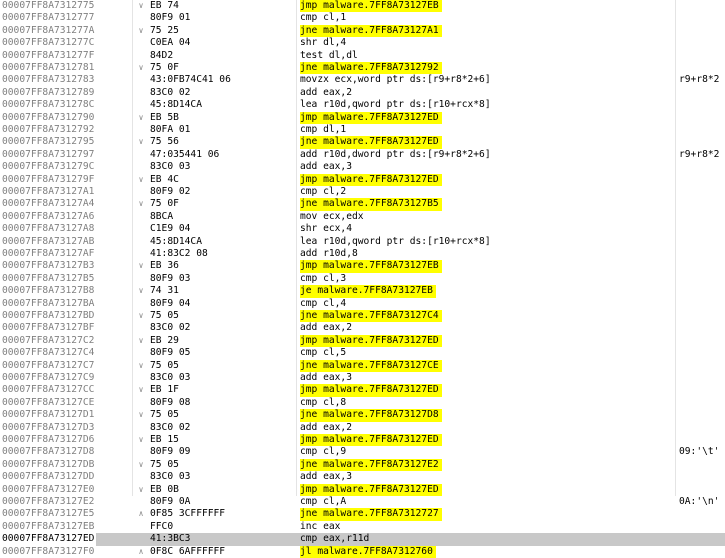 Image resolution: width=725 pixels, height=558 pixels. I want to click on jump-arrow-icon: ∧, so click(141, 514).